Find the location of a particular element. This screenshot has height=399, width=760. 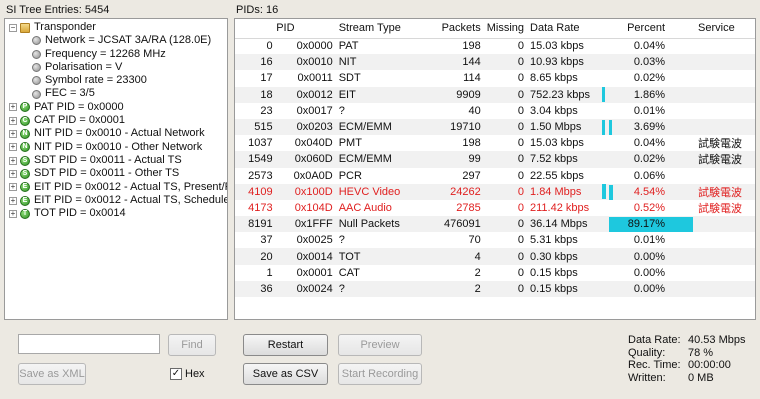

col-header-stream-type: Stream Type is located at coordinates (377, 29).